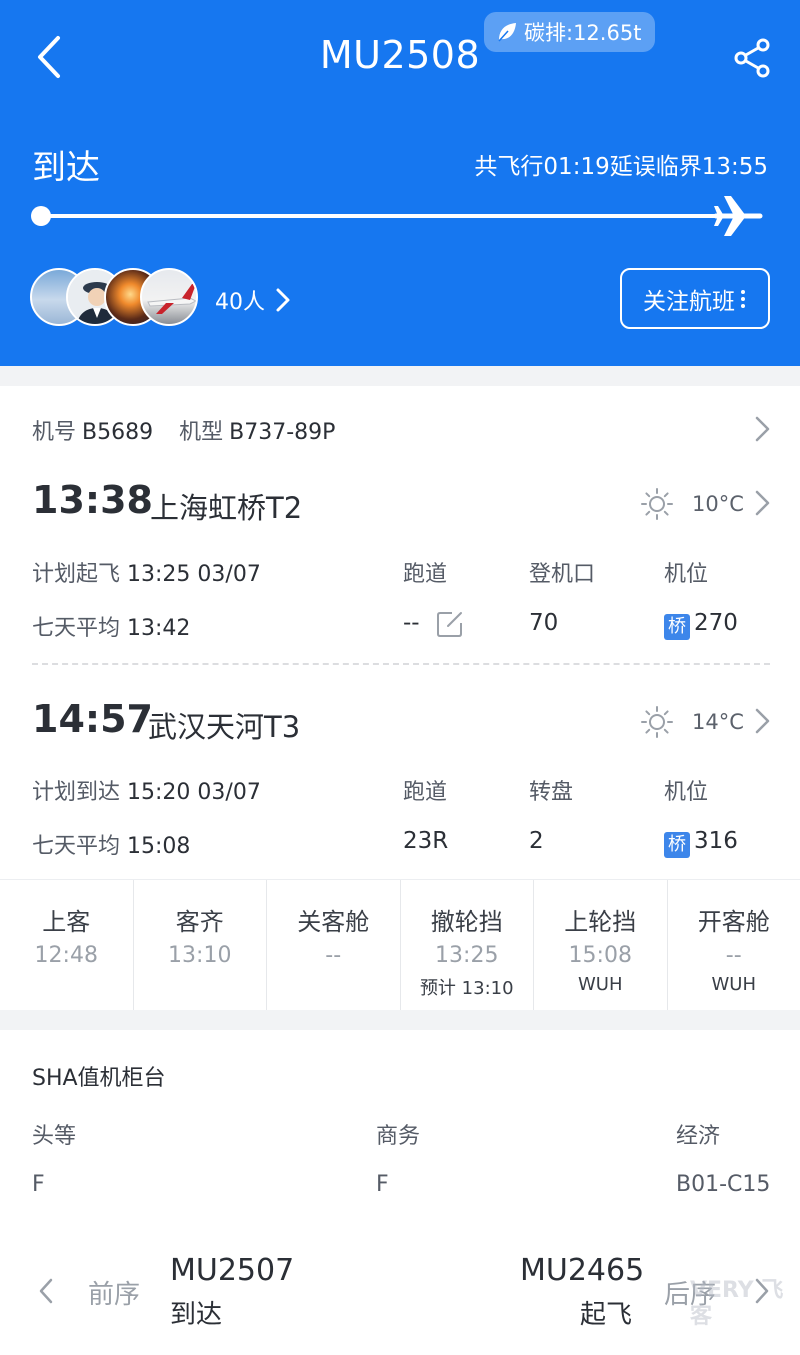 The height and width of the screenshot is (1355, 800). Describe the element at coordinates (115, 298) in the screenshot. I see `passenger-avatars` at that location.